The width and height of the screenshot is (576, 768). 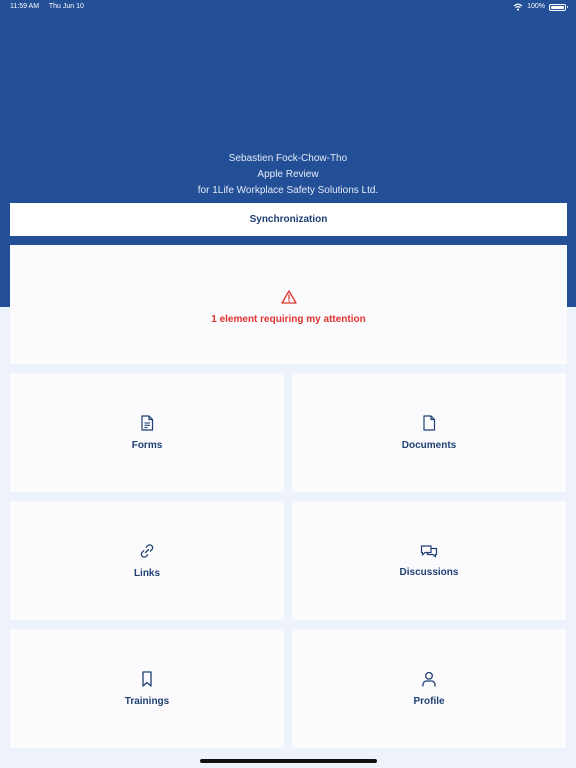 I want to click on chat-bubbles-icon, so click(x=429, y=553).